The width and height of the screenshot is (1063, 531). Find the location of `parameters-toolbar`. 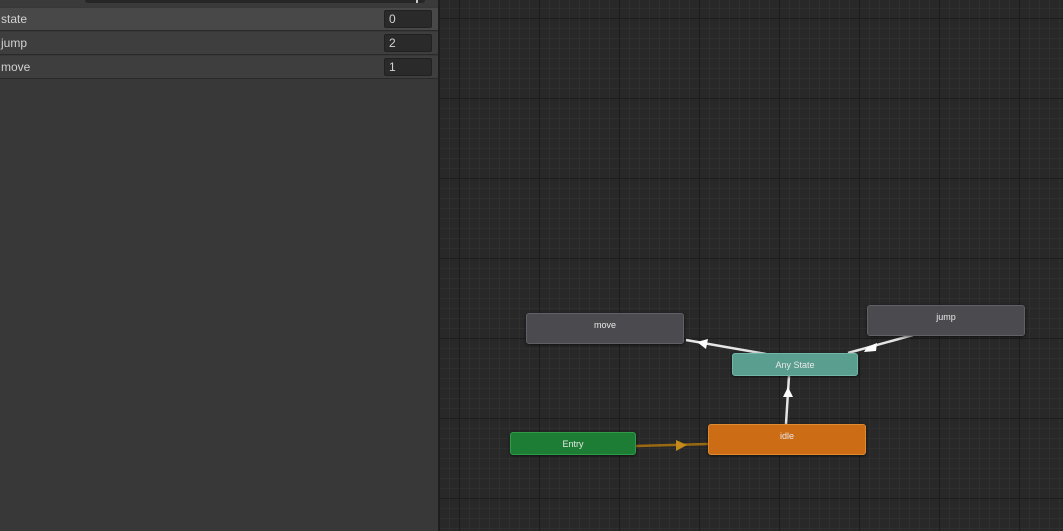

parameters-toolbar is located at coordinates (219, 3).